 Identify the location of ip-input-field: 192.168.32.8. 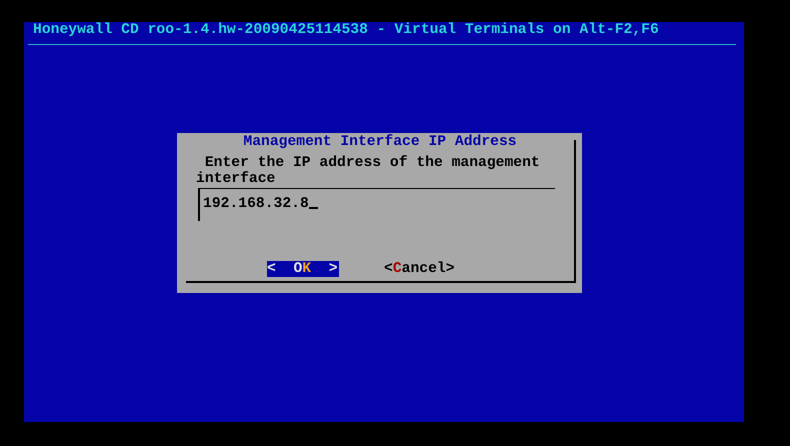
(376, 204).